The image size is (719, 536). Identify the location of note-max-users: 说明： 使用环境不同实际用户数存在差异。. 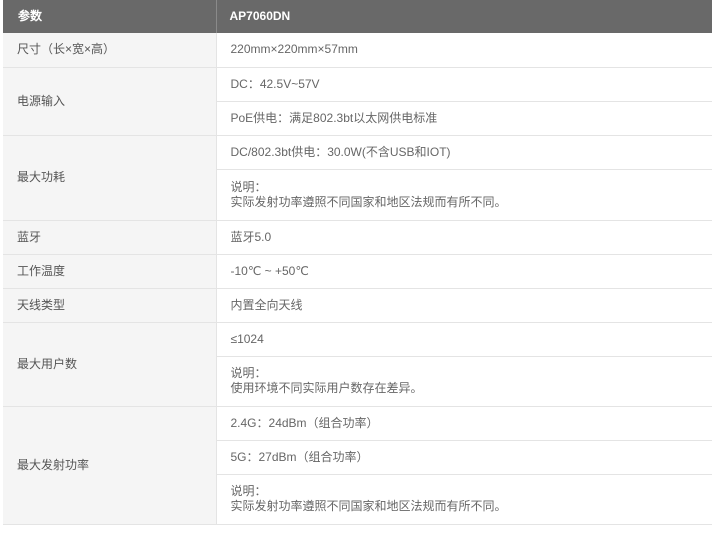
(464, 381).